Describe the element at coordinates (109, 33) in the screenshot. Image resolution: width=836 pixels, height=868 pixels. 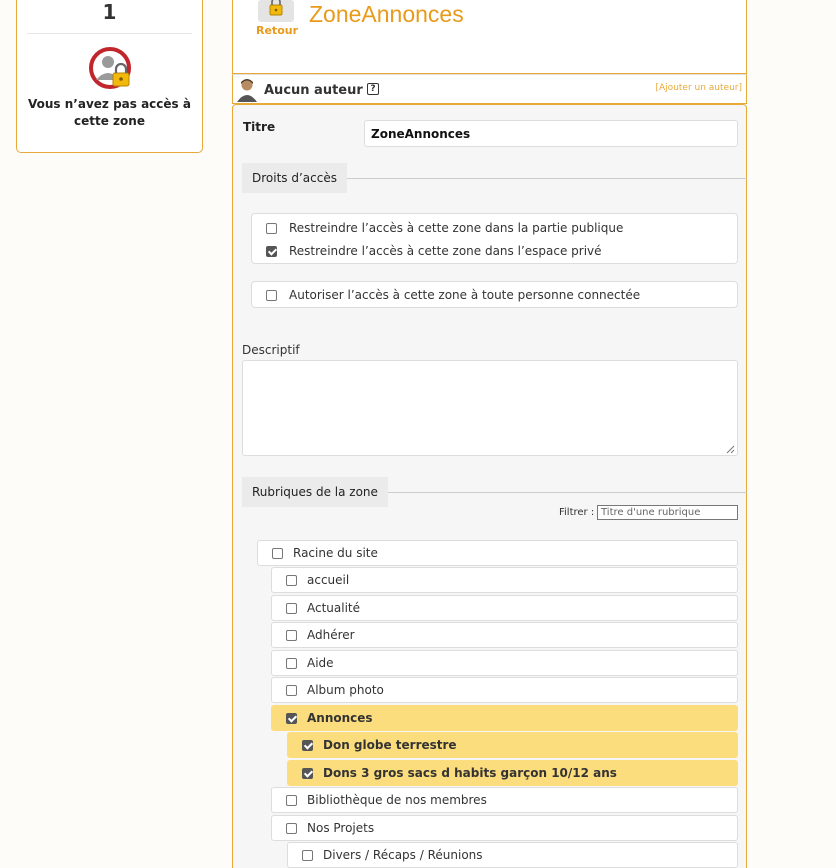
I see `divider` at that location.